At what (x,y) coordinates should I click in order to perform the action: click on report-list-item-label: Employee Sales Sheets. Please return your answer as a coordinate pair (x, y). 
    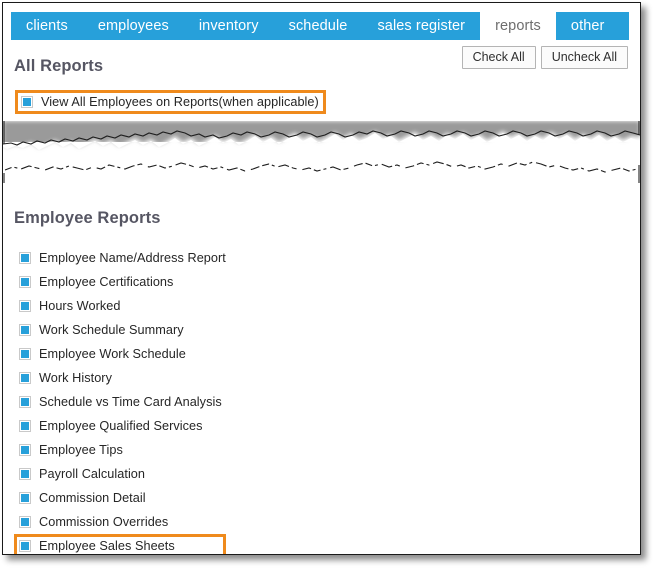
    Looking at the image, I should click on (107, 545).